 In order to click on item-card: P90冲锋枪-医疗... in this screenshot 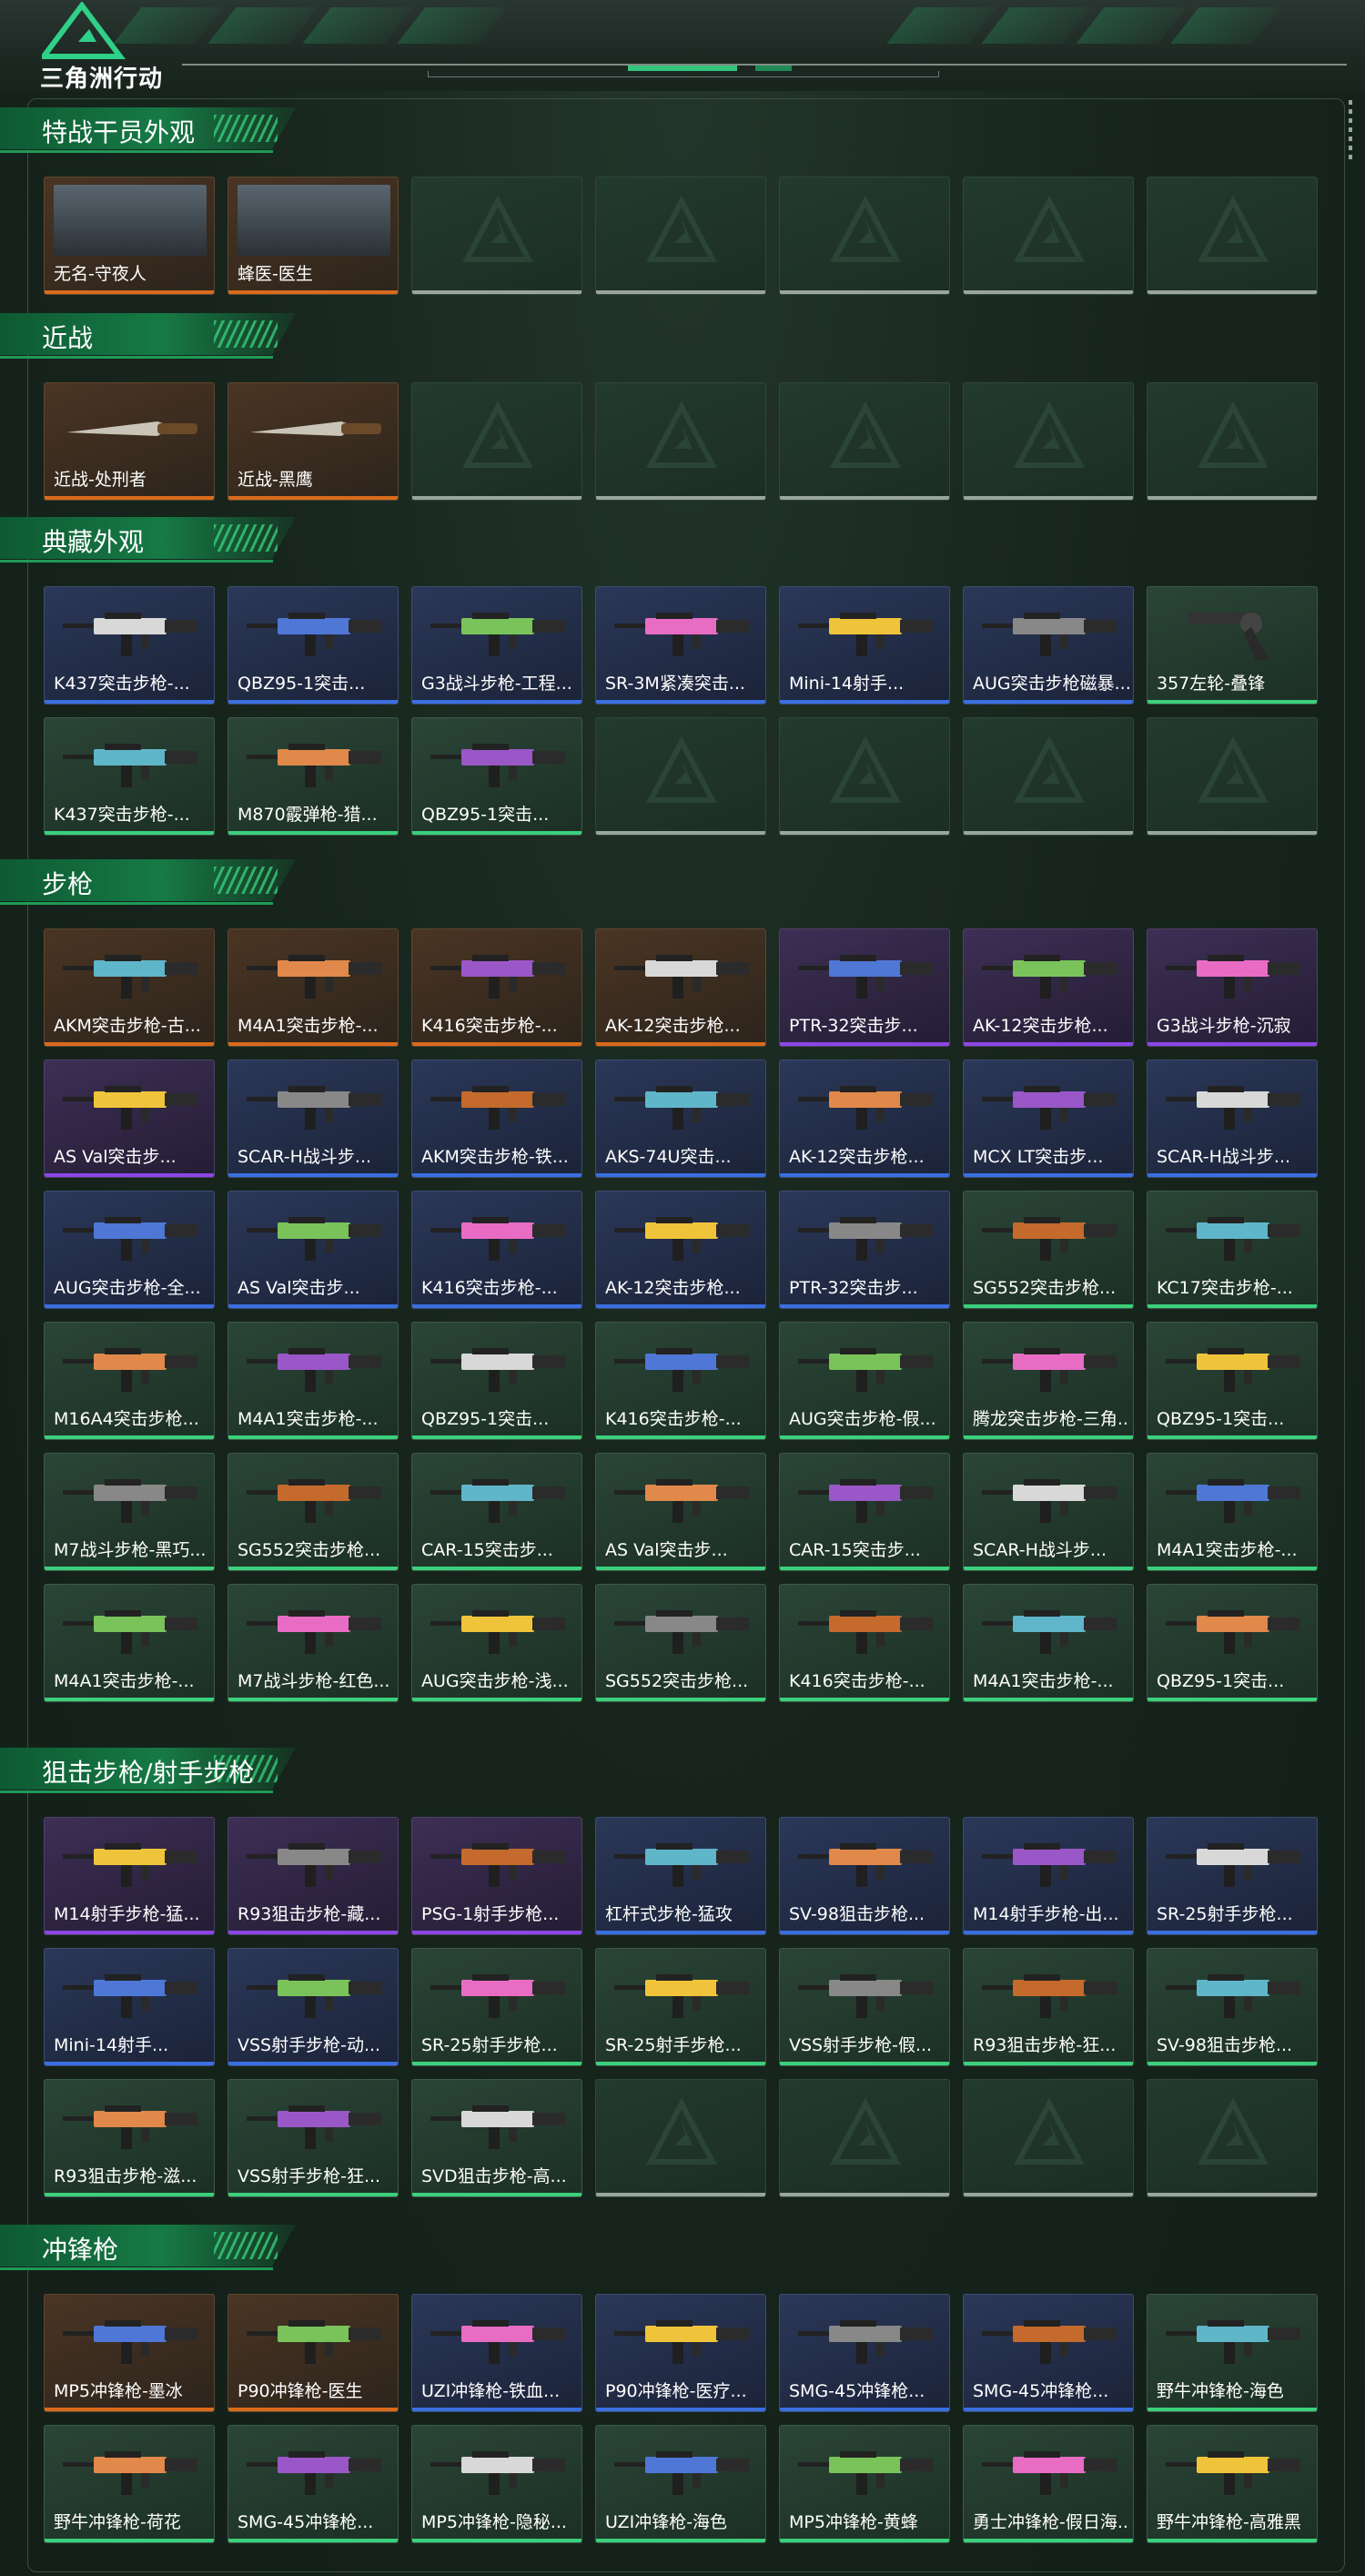, I will do `click(680, 2353)`.